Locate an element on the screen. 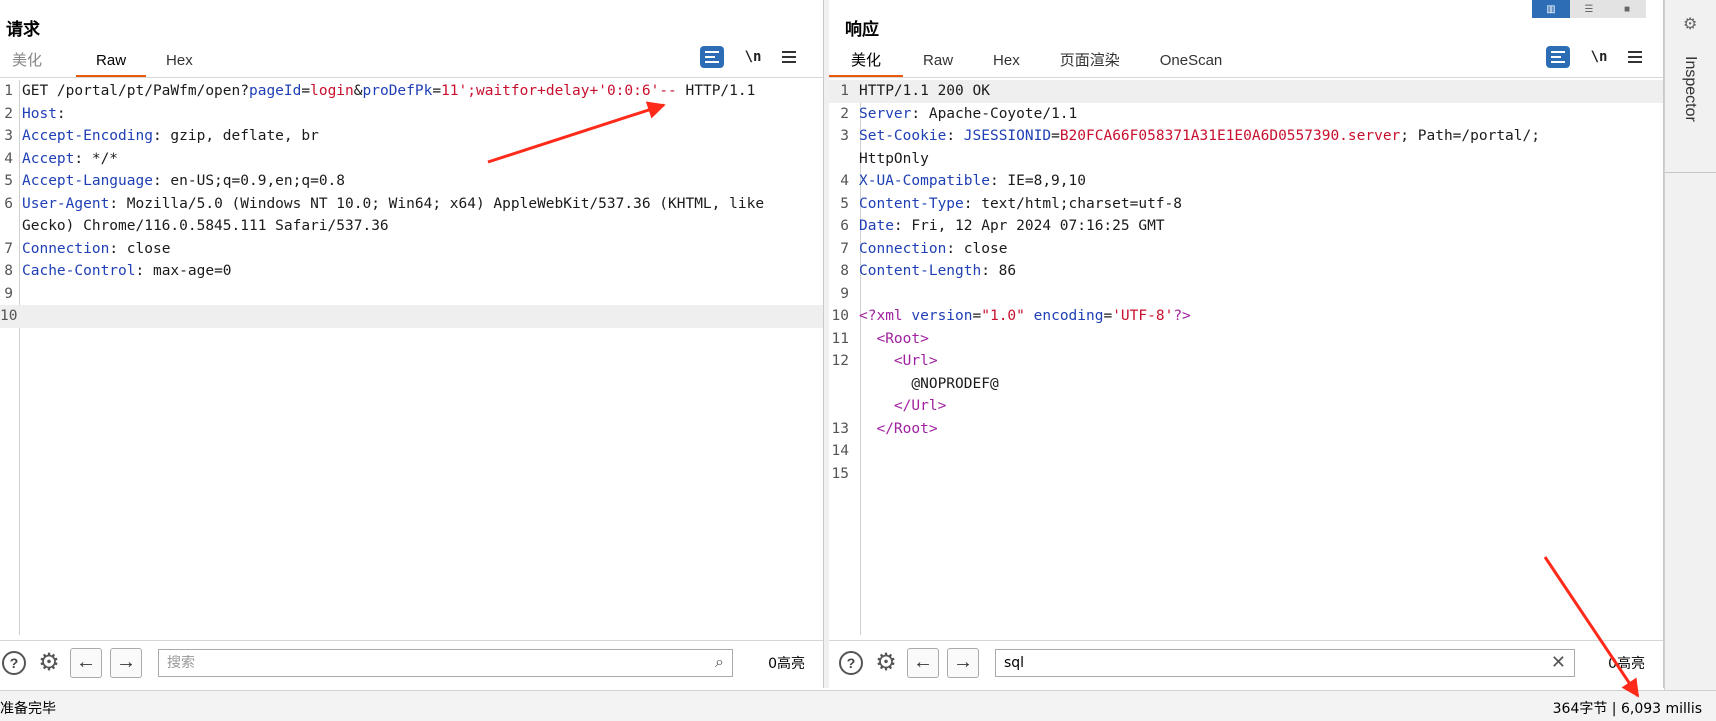 The width and height of the screenshot is (1716, 721). request-search-input is located at coordinates (441, 662).